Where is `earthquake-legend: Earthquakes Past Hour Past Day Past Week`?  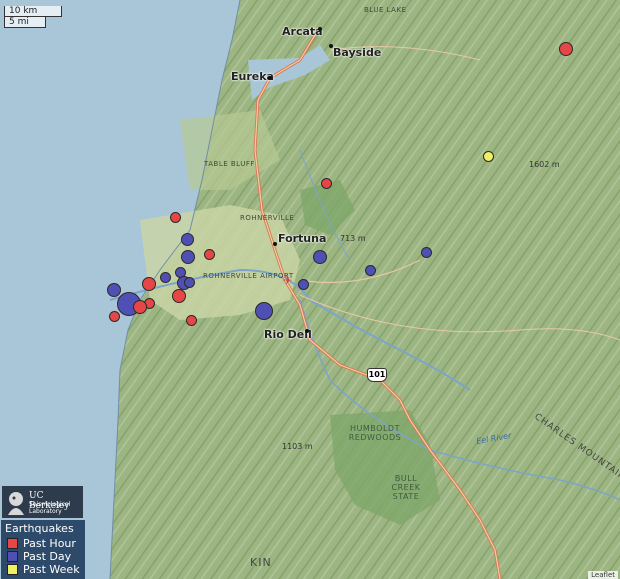
earthquake-legend: Earthquakes Past Hour Past Day Past Week is located at coordinates (43, 549).